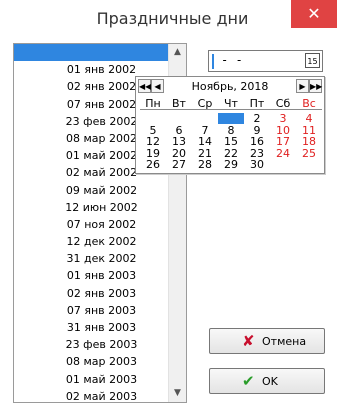  Describe the element at coordinates (257, 153) in the screenshot. I see `calendar-day: 23` at that location.